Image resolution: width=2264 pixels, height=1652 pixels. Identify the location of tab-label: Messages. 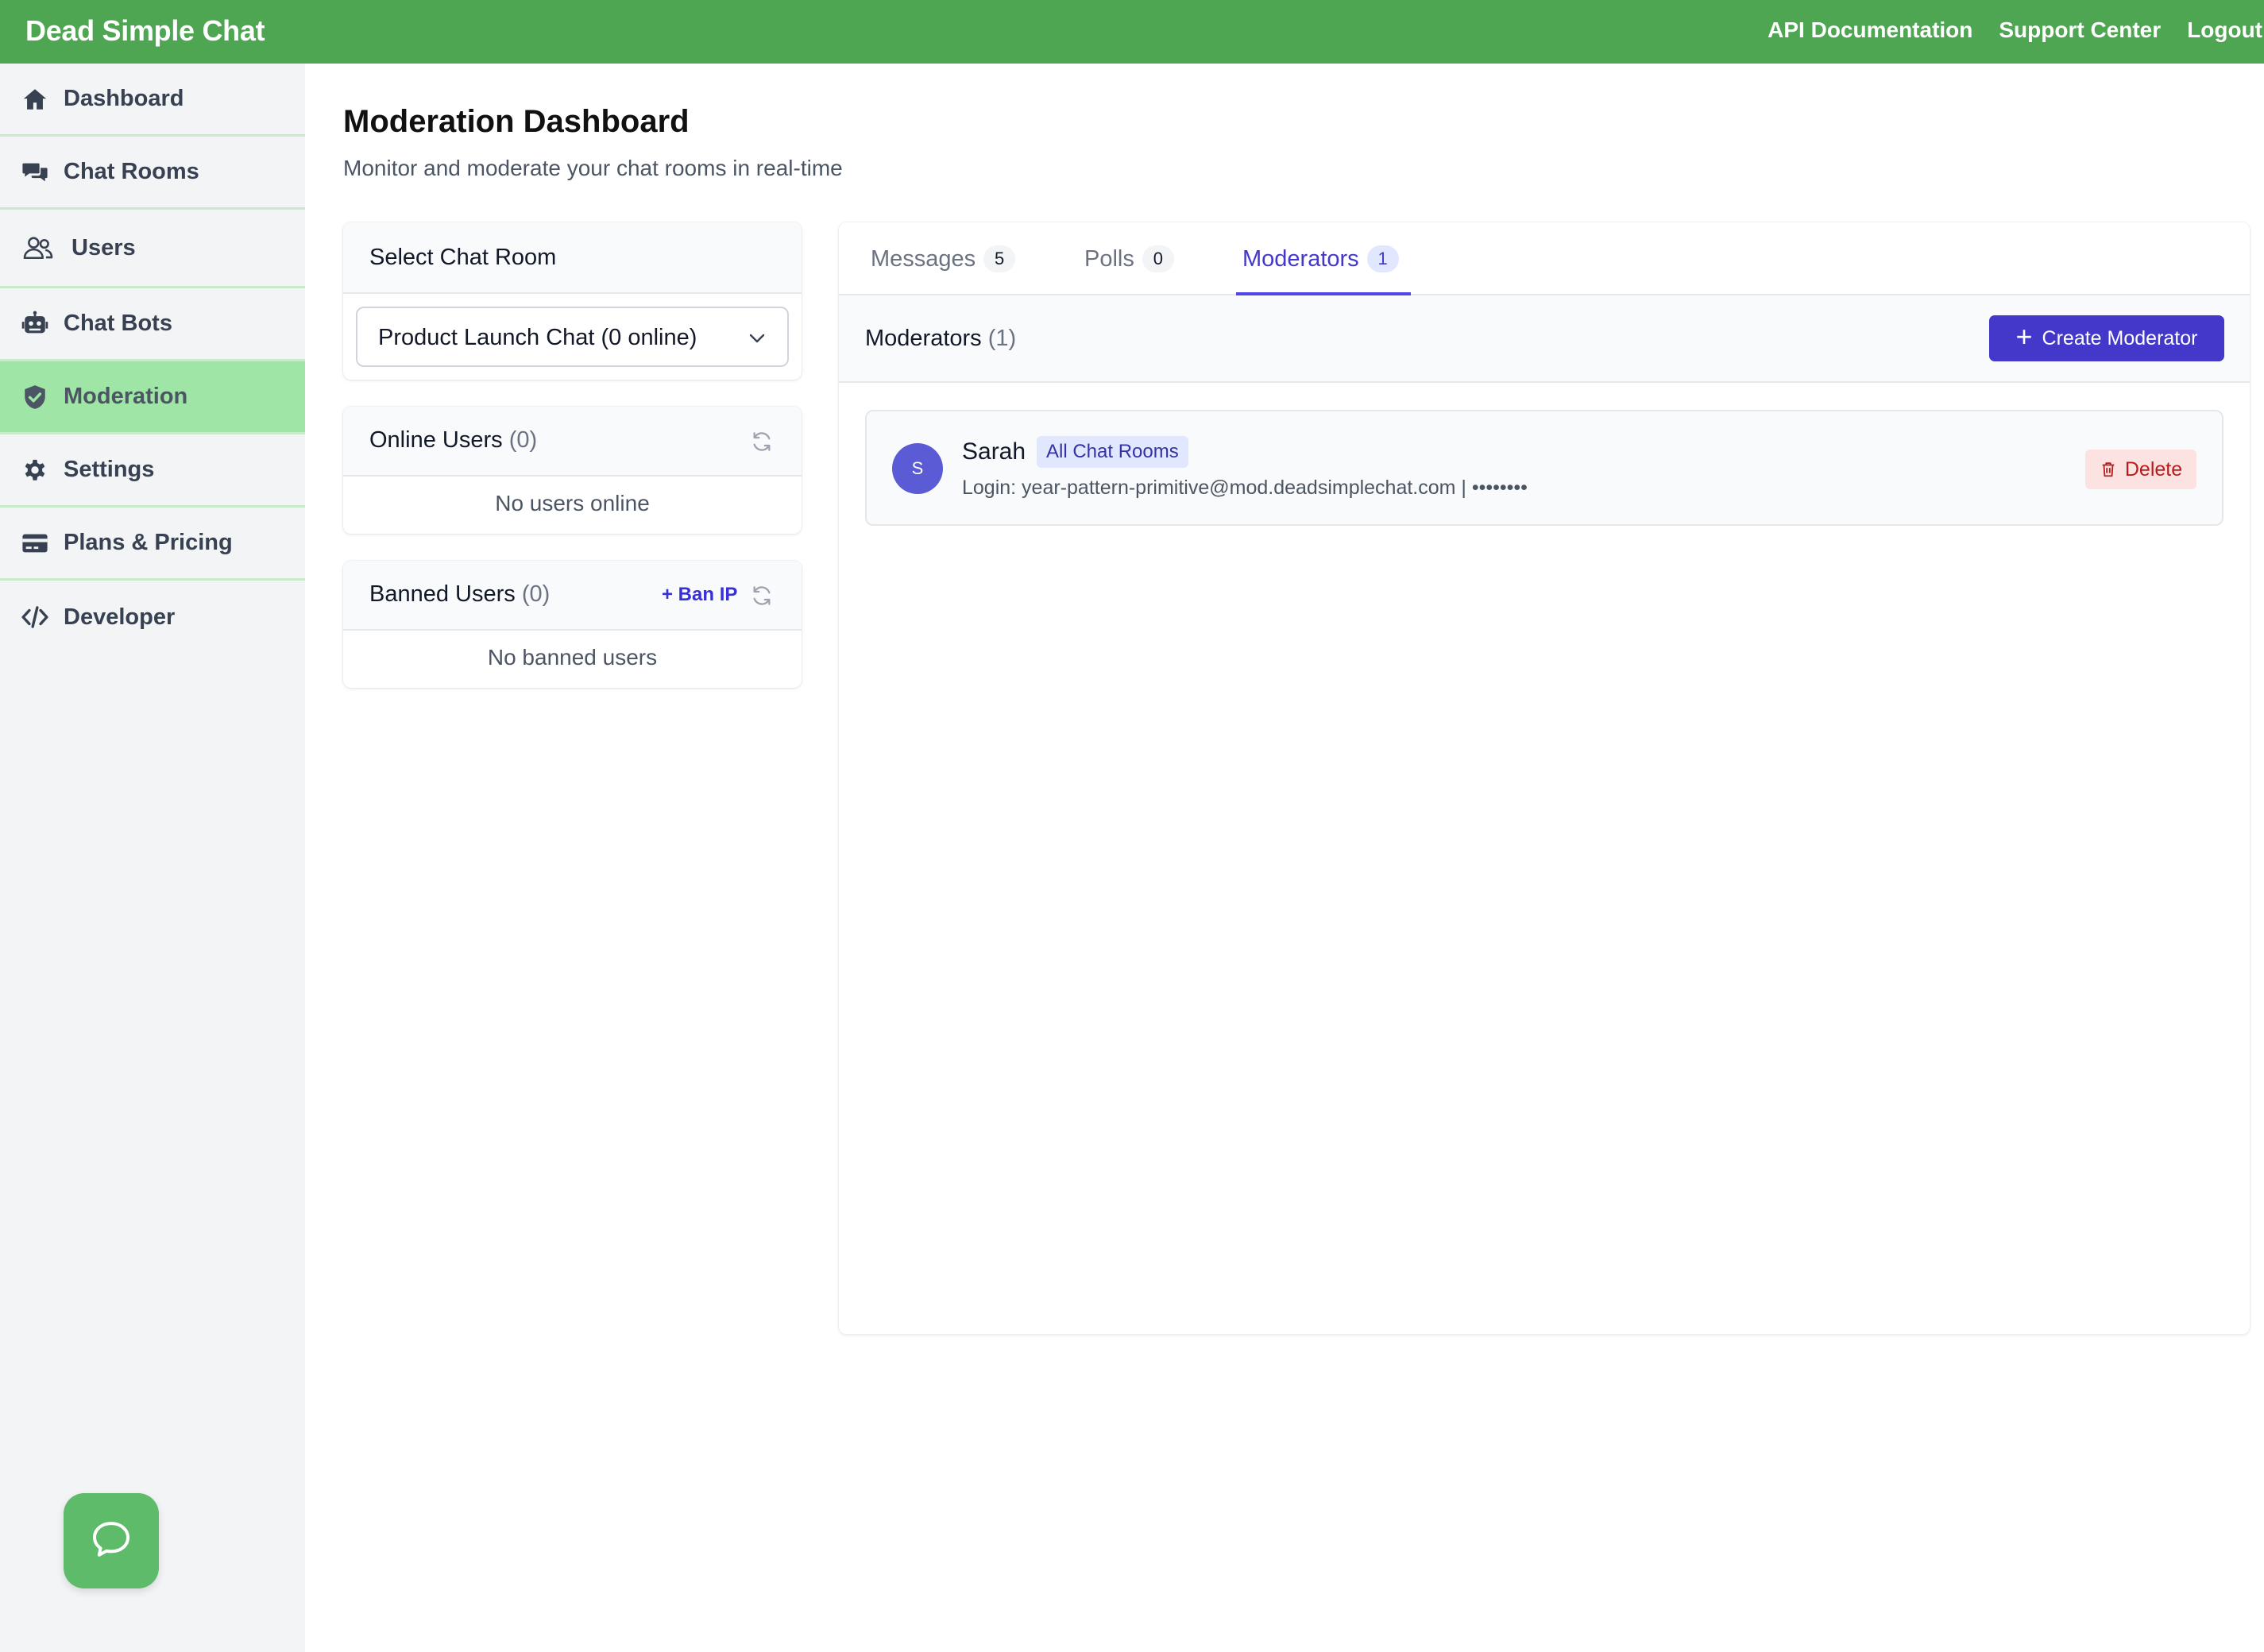
(924, 258).